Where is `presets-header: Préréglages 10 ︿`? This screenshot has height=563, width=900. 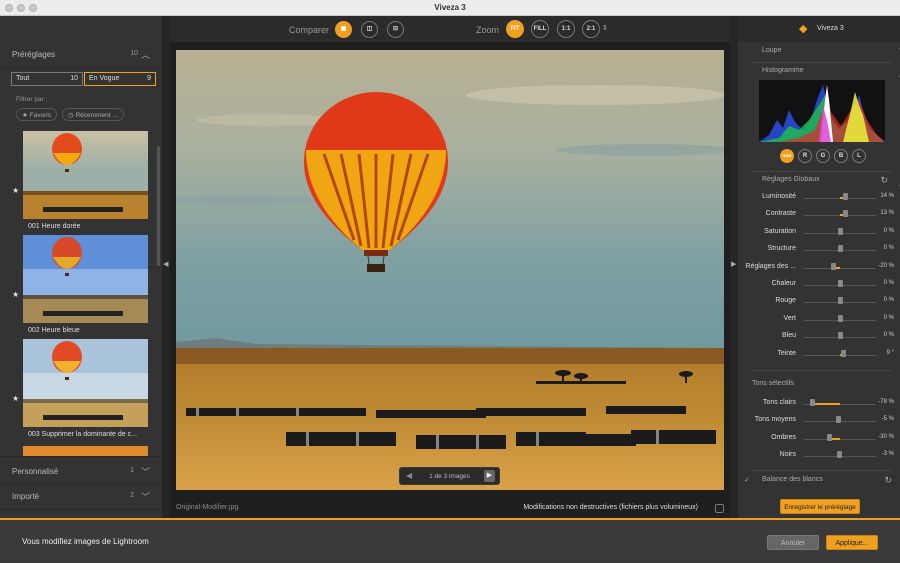 presets-header: Préréglages 10 ︿ is located at coordinates (81, 54).